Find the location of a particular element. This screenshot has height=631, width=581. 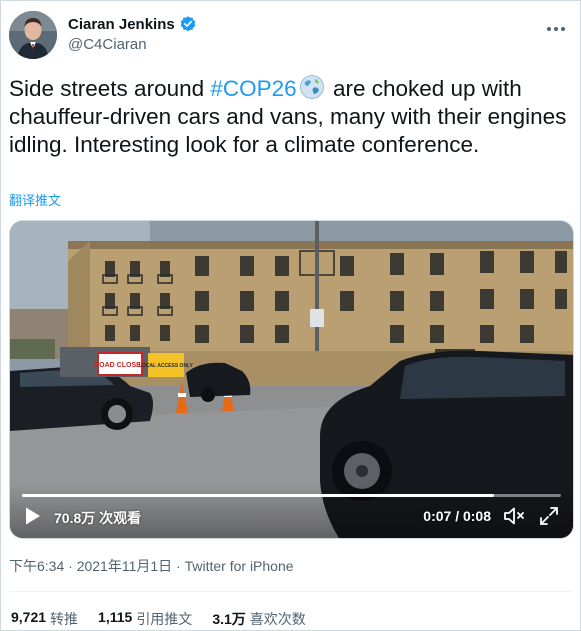

volume-icon is located at coordinates (514, 516).